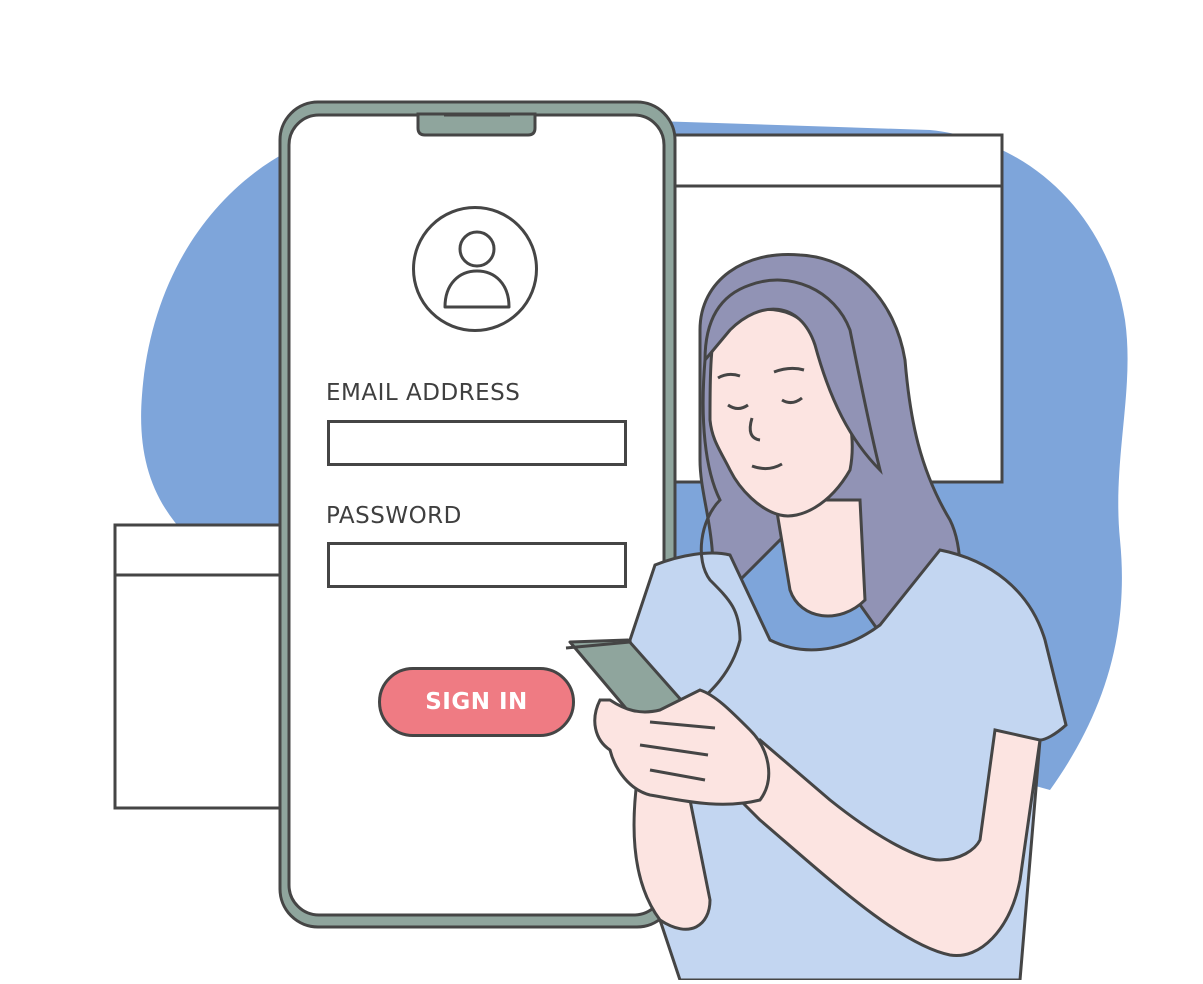 This screenshot has width=1203, height=984. I want to click on sign-in-button: SIGN IN, so click(476, 702).